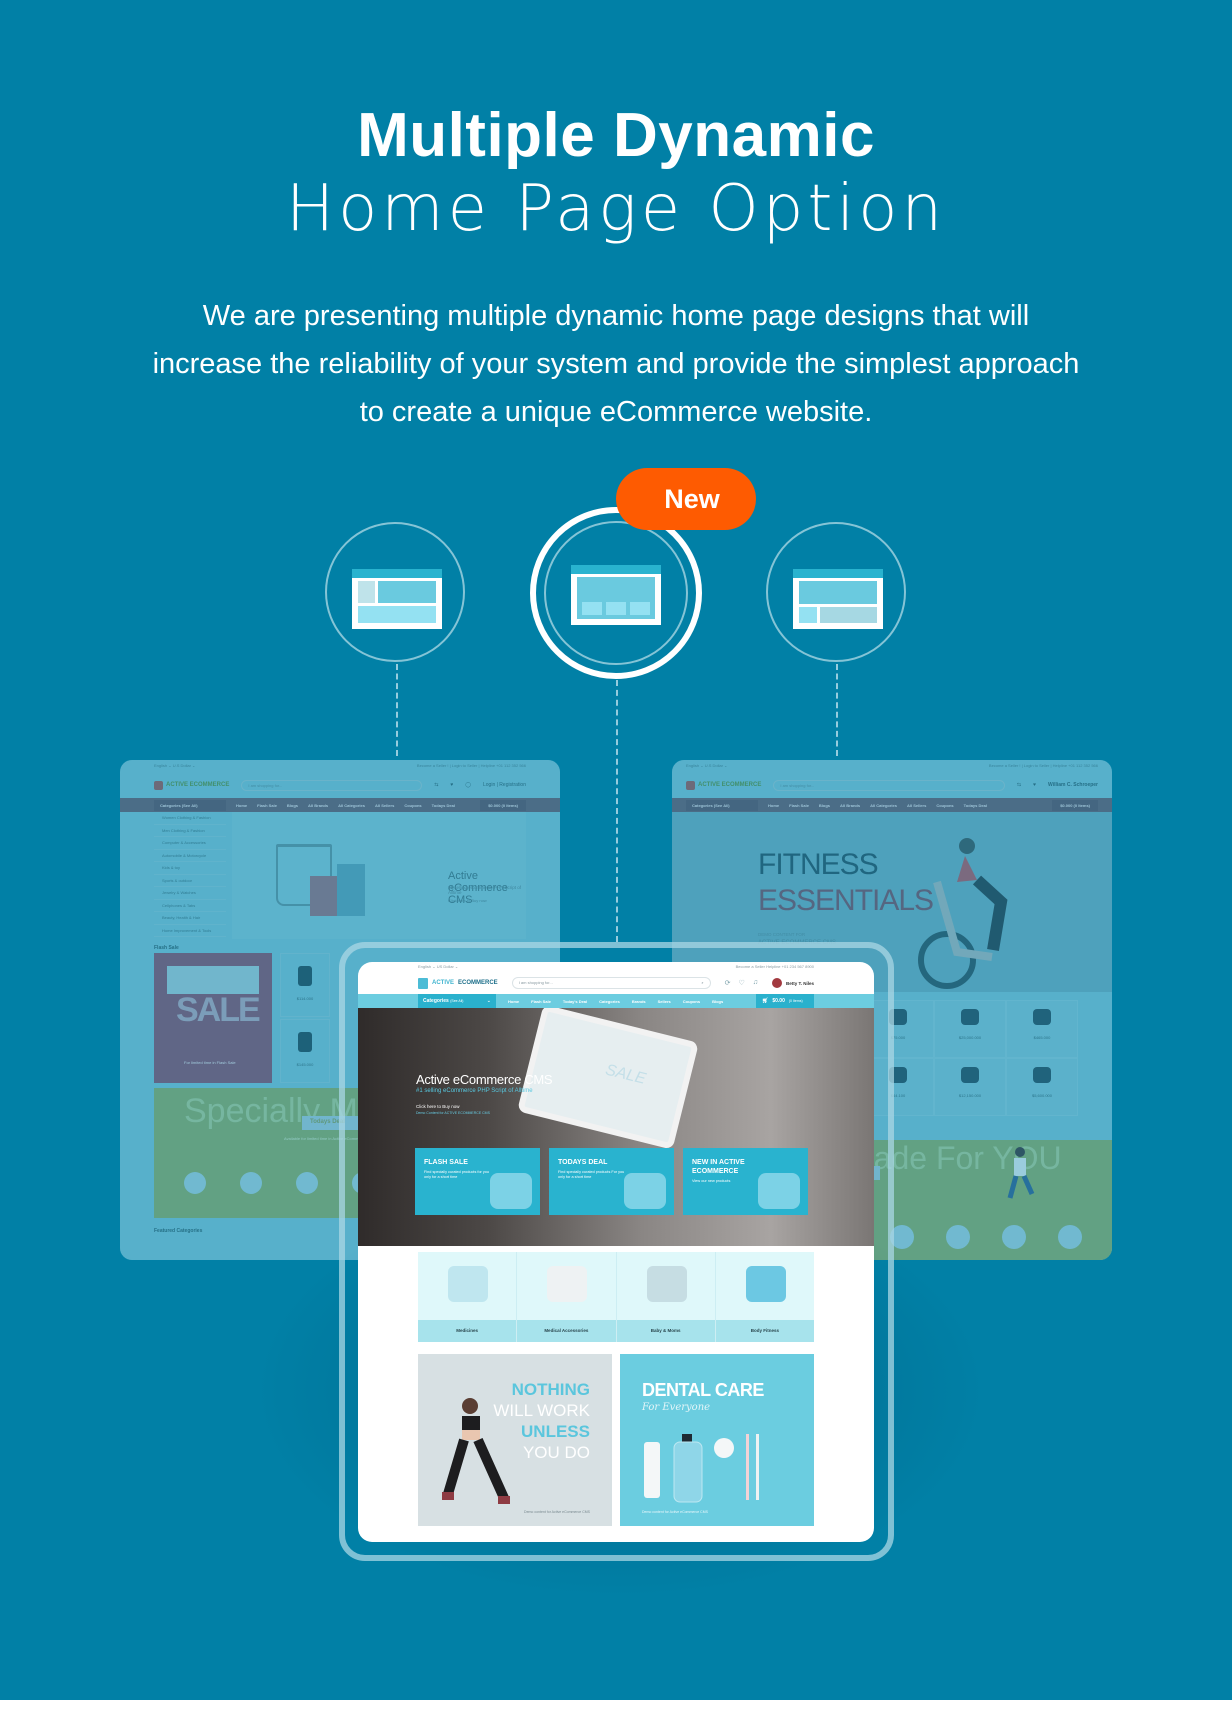 Image resolution: width=1232 pixels, height=1720 pixels. I want to click on bell-icon: ♫, so click(755, 983).